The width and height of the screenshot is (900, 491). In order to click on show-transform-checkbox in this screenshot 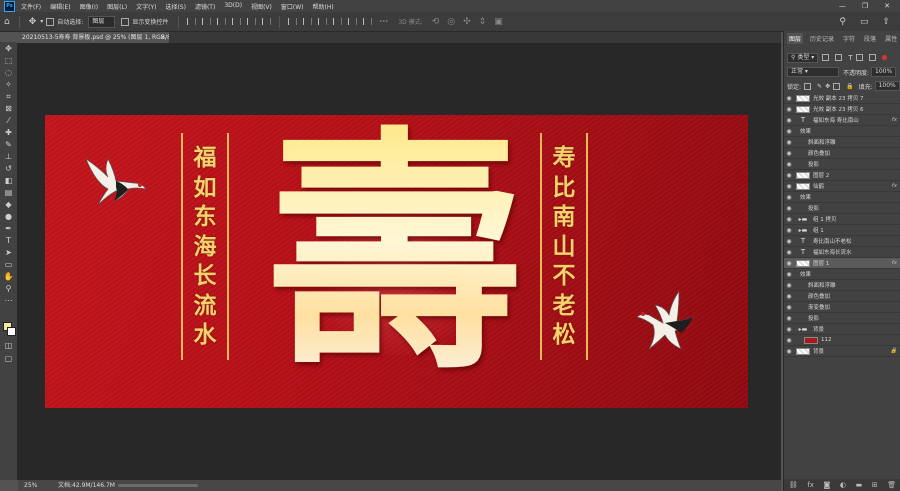, I will do `click(125, 21)`.